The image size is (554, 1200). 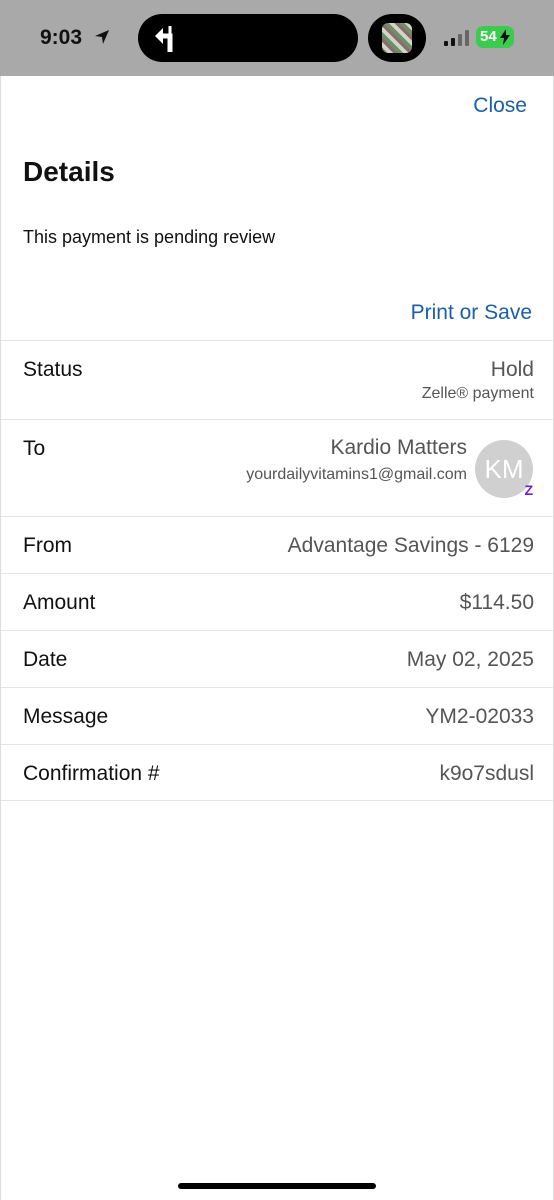 I want to click on message-label: Message, so click(x=66, y=716).